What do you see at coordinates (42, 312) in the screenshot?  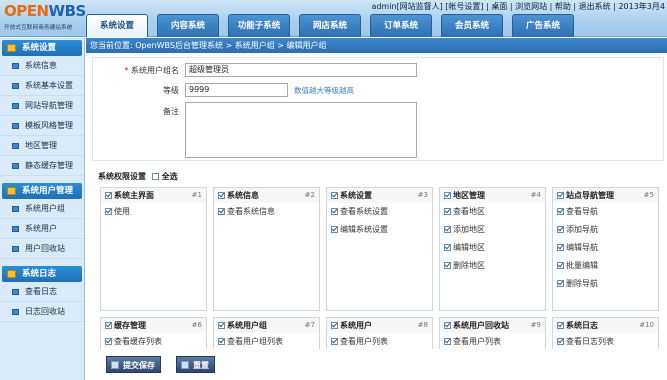 I see `sidebar-item: 日志回收站` at bounding box center [42, 312].